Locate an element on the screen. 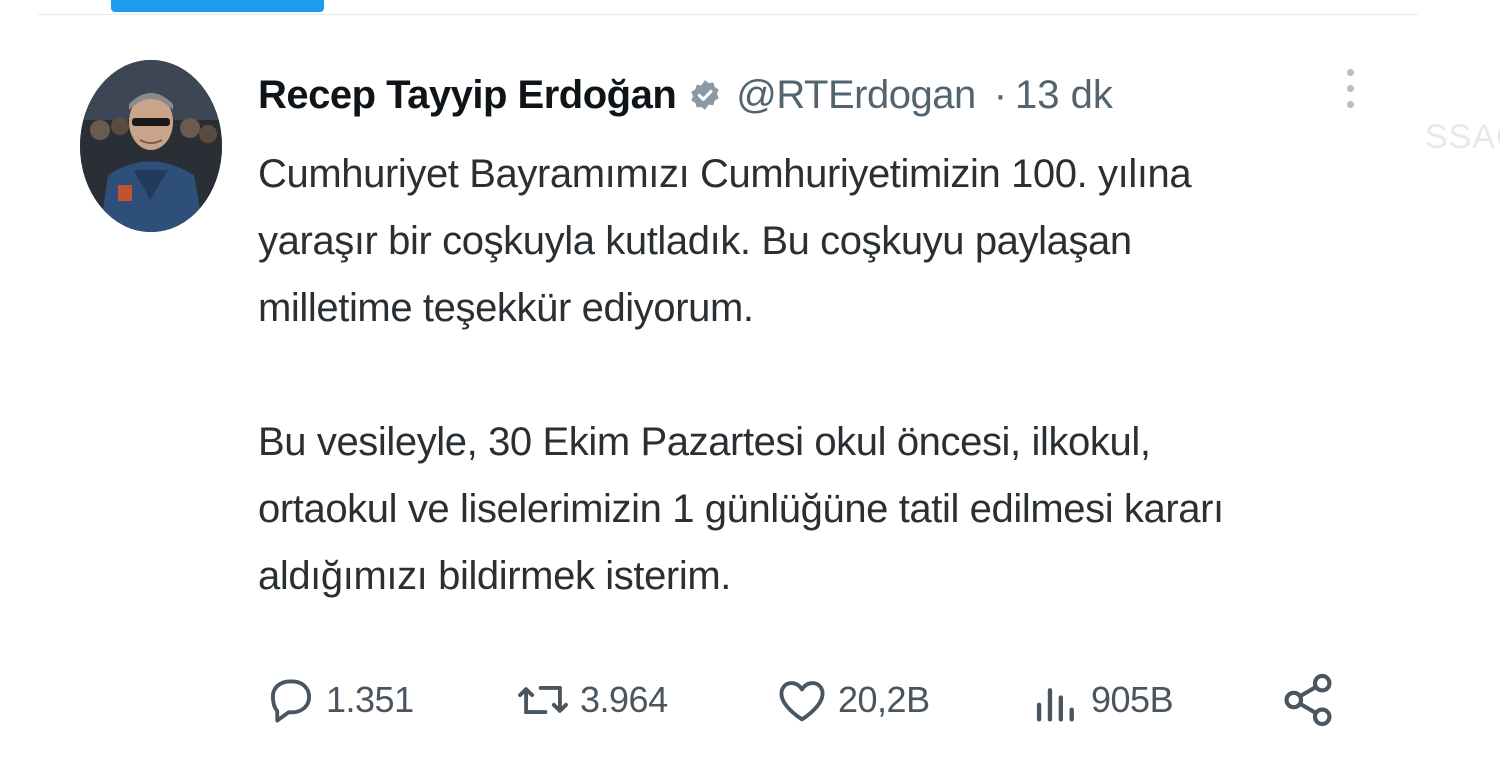 The image size is (1500, 775). verified-badge-icon is located at coordinates (705, 95).